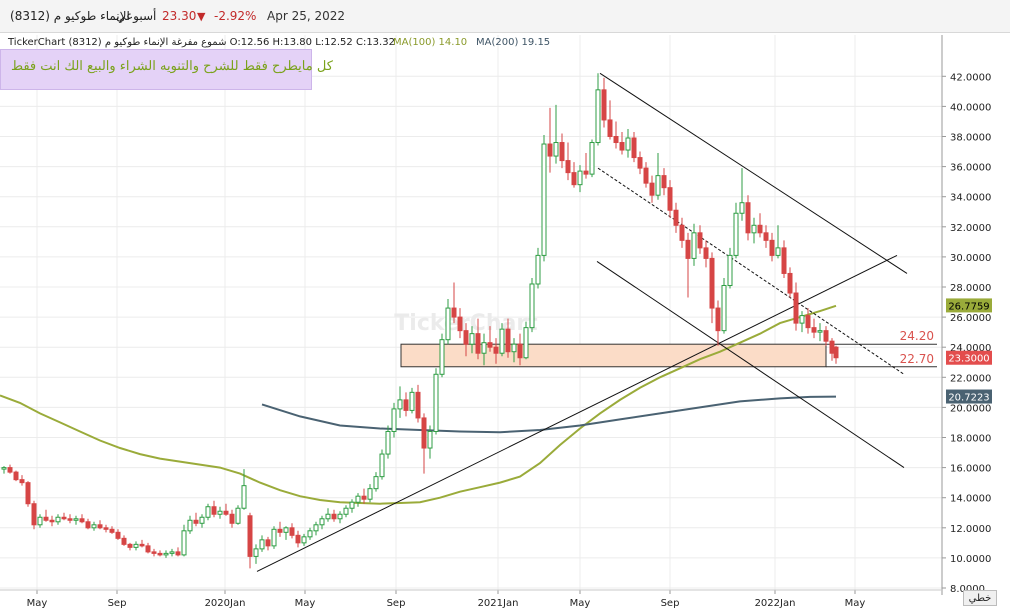  I want to click on down-arrow-icon: ▼, so click(201, 16).